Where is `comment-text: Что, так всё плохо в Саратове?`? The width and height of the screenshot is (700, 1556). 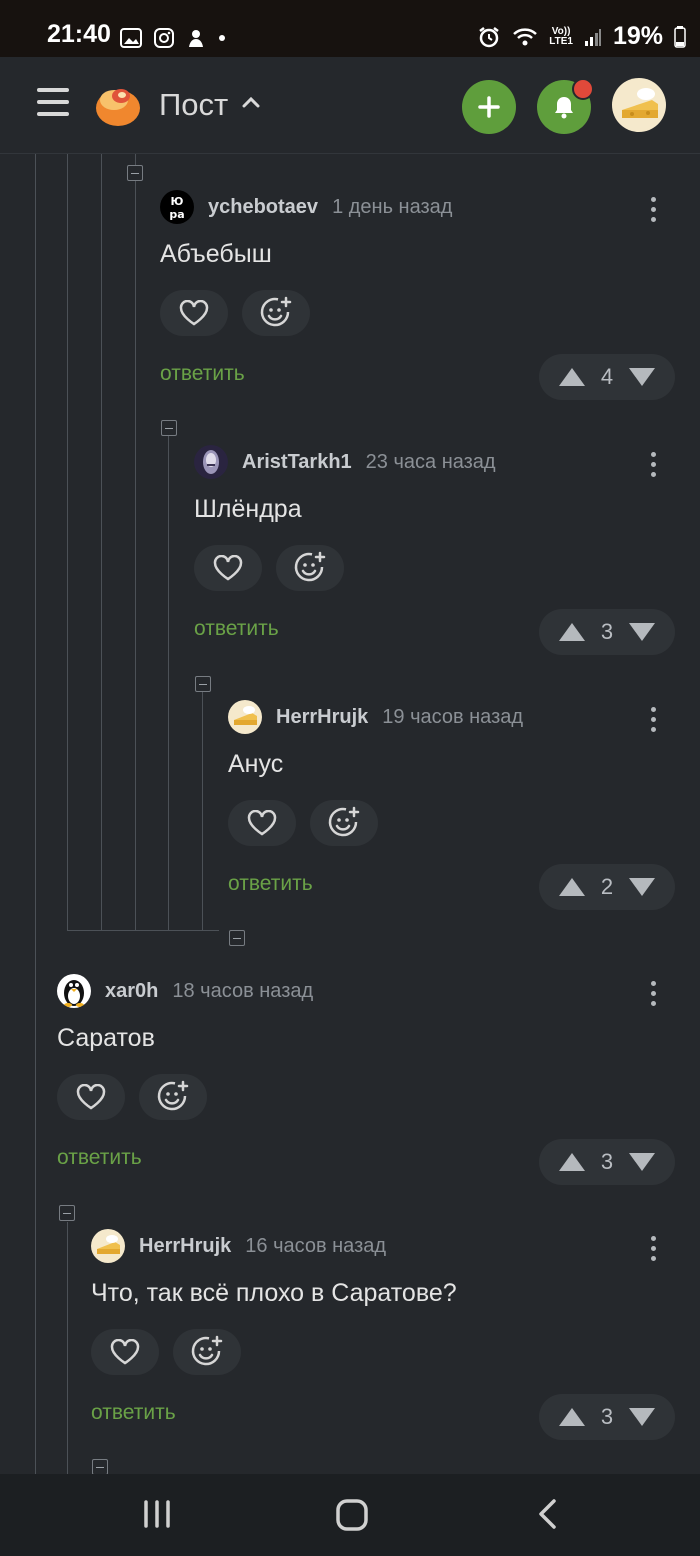 comment-text: Что, так всё плохо в Саратове? is located at coordinates (274, 1293).